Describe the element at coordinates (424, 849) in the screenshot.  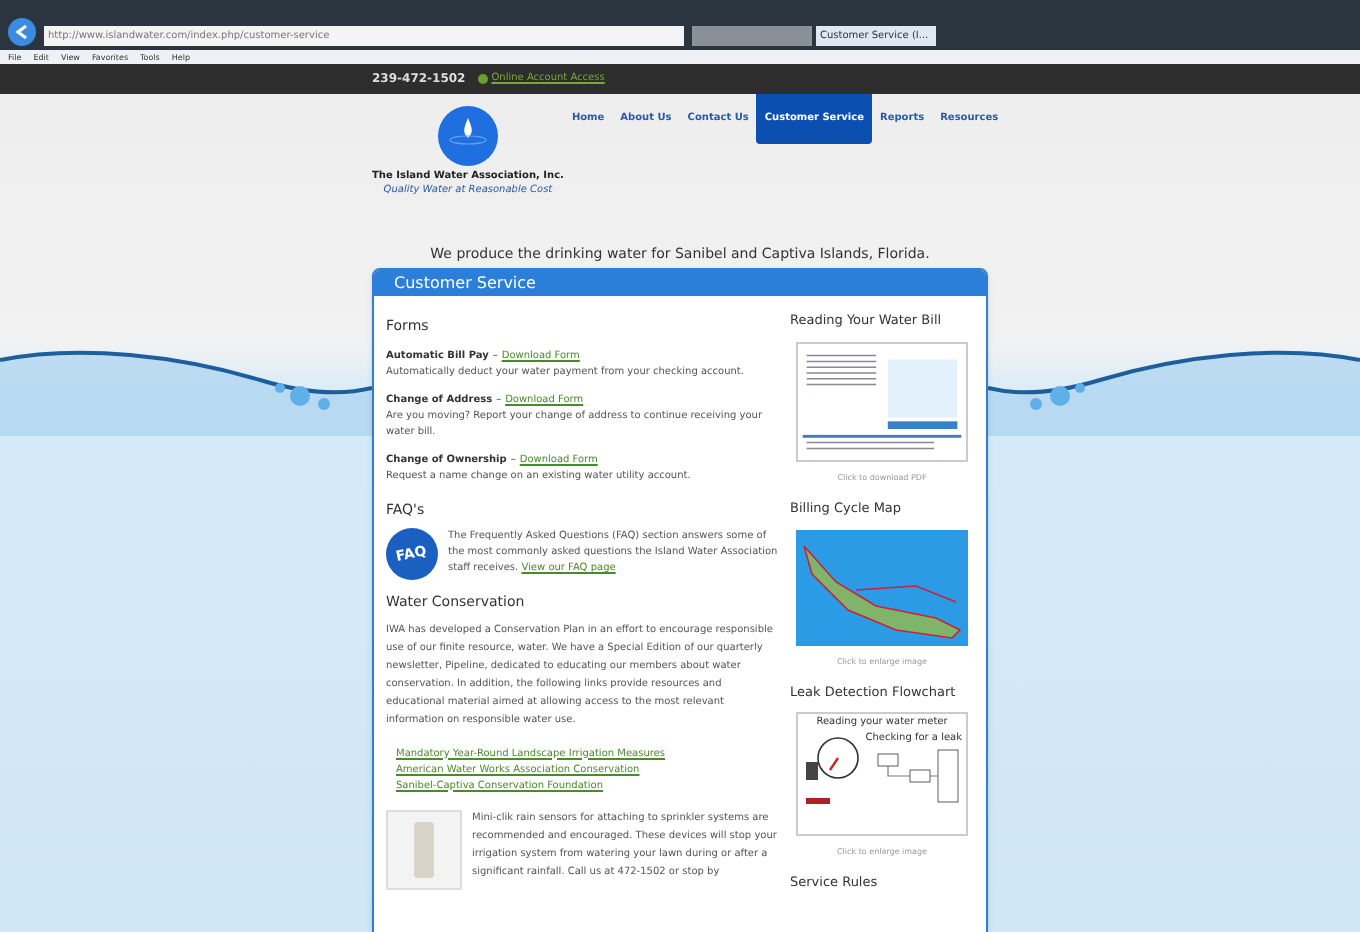
I see `rain-sensor-photo` at that location.